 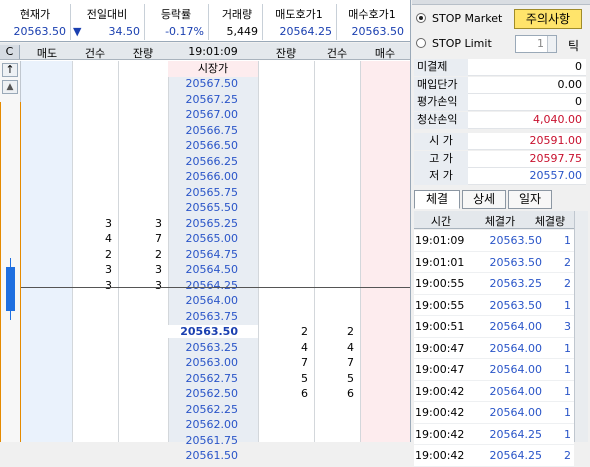 I want to click on price-cell: 20563.00, so click(x=213, y=362).